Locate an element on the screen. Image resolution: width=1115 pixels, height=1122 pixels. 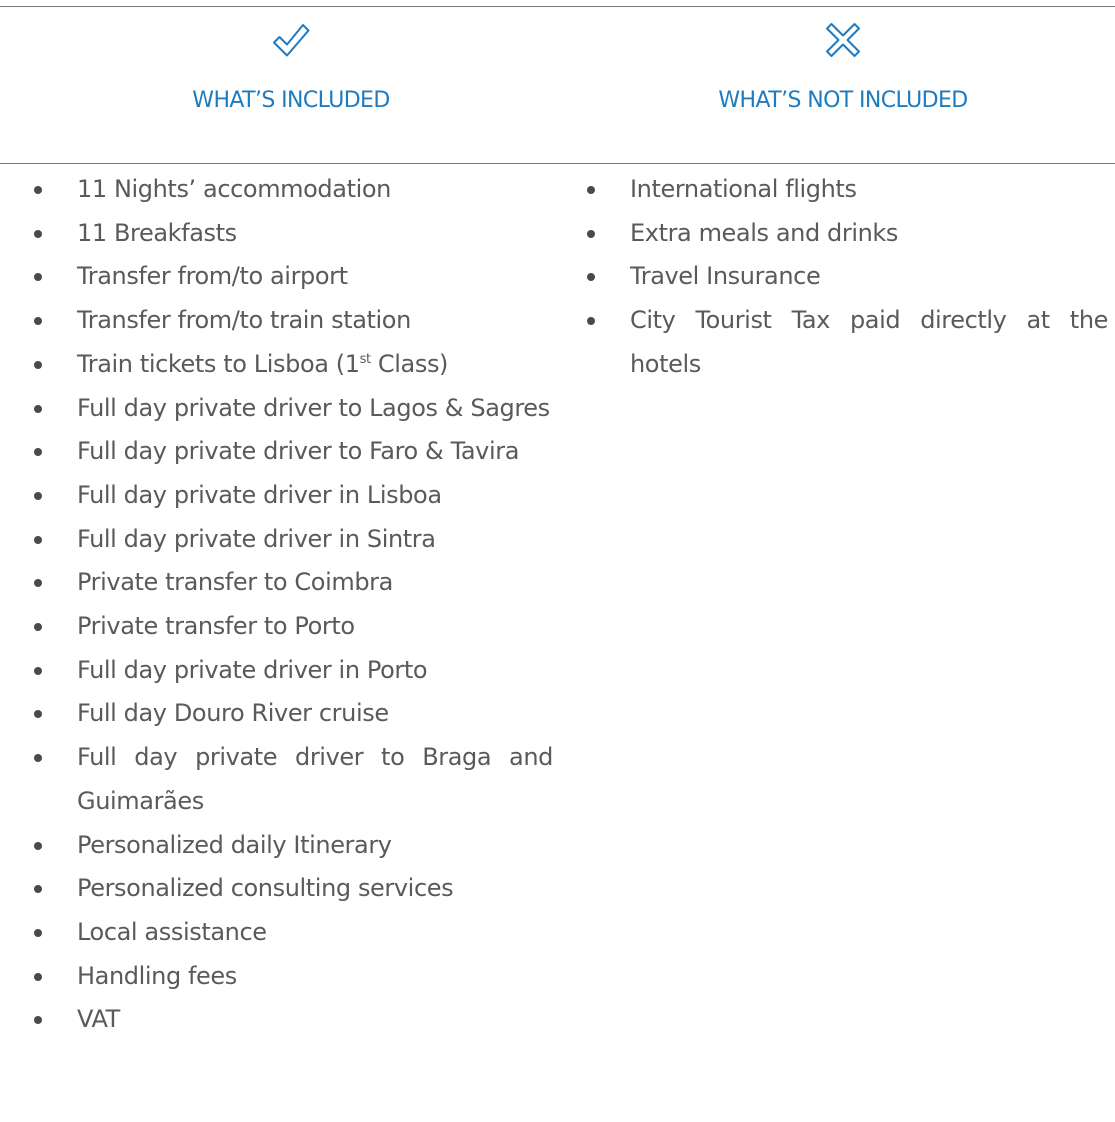
list-item: Private transfer to Coimbra is located at coordinates (293, 583).